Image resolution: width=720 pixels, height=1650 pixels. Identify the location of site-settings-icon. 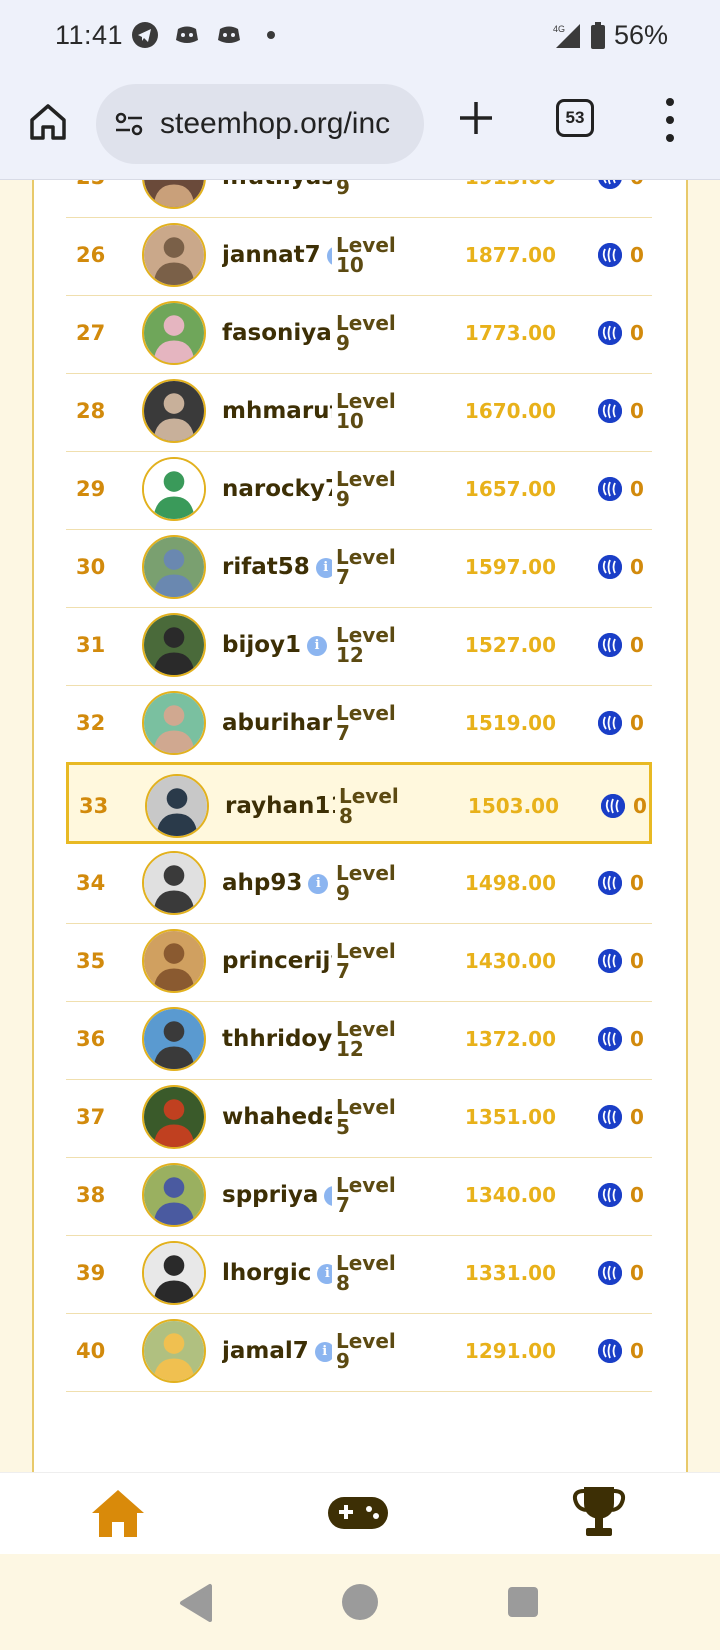
(129, 124).